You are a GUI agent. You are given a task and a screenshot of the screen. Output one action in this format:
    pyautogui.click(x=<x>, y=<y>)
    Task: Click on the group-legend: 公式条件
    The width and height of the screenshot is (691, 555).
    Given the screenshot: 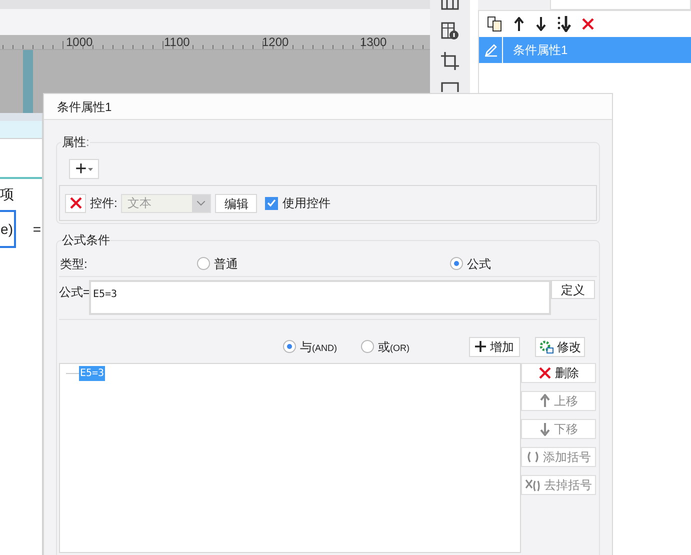 What is the action you would take?
    pyautogui.click(x=86, y=240)
    